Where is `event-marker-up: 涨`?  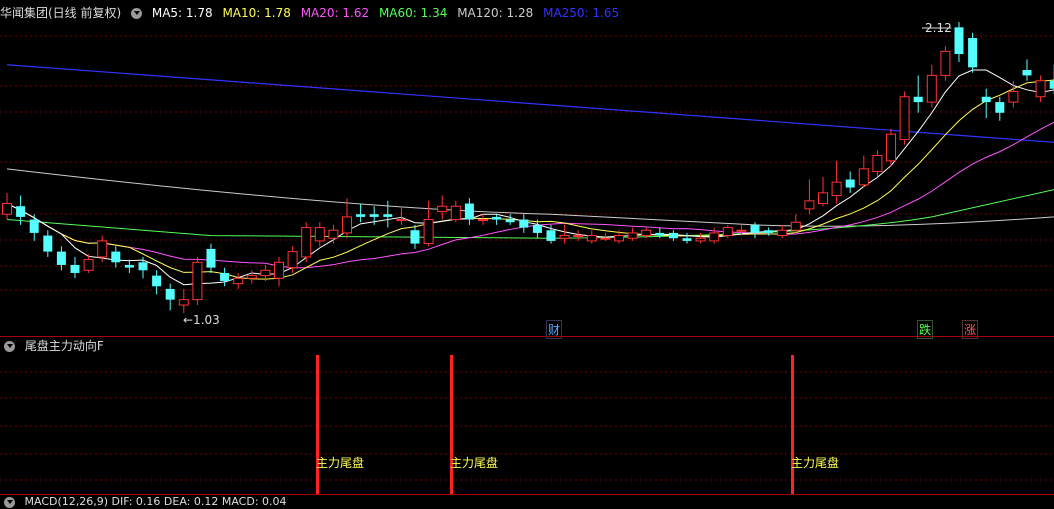 event-marker-up: 涨 is located at coordinates (970, 329).